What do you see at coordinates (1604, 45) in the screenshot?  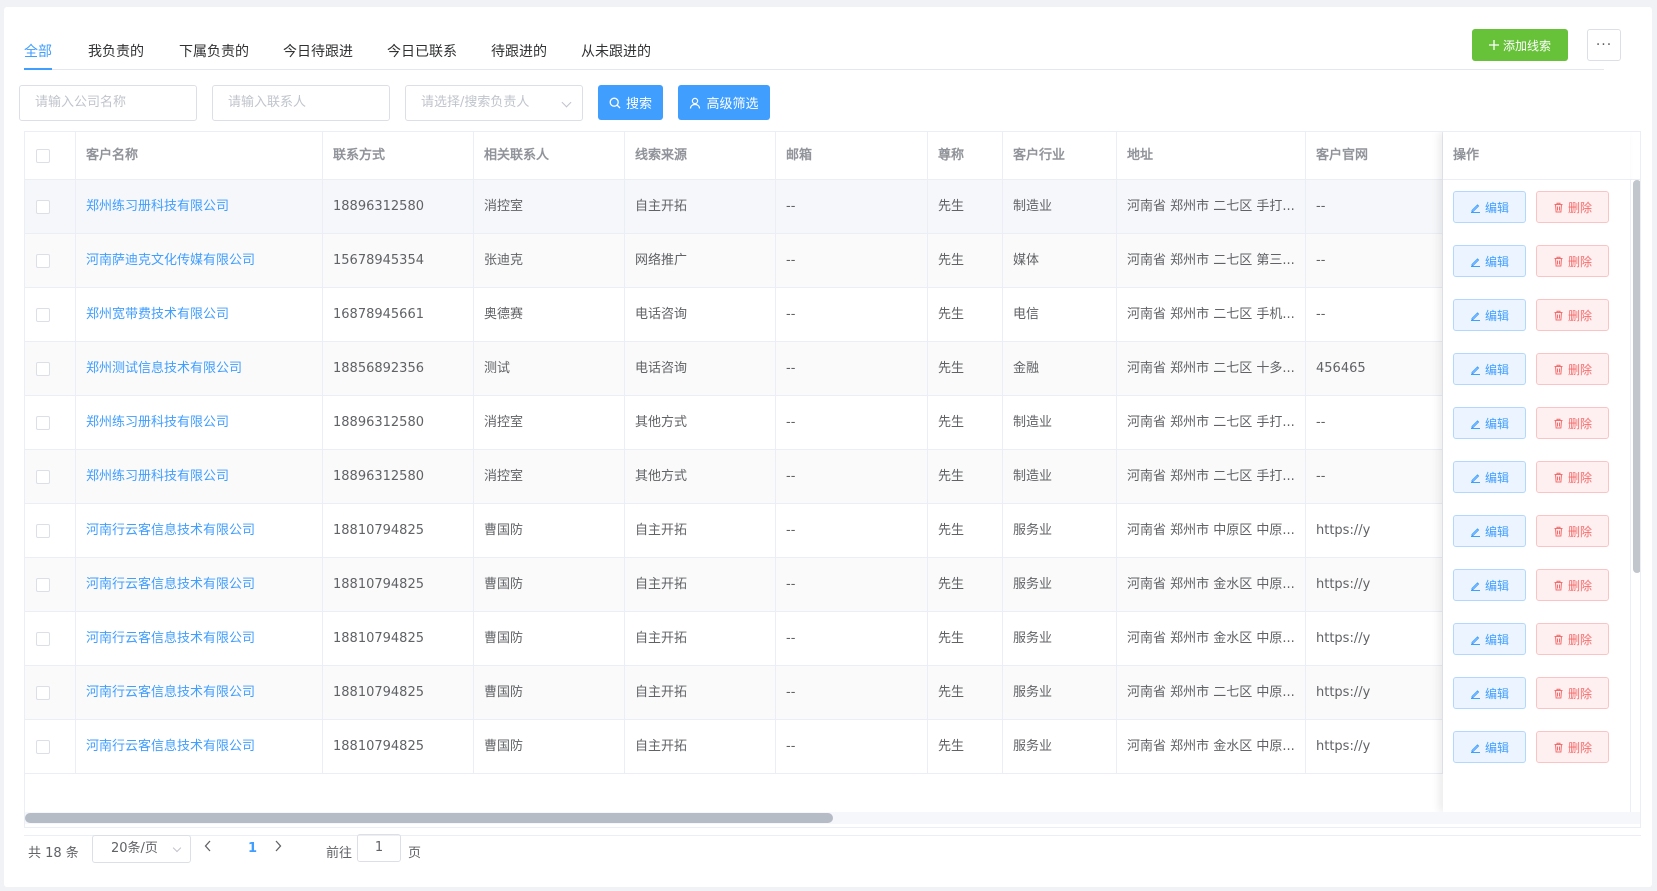 I see `more-options-button: ···` at bounding box center [1604, 45].